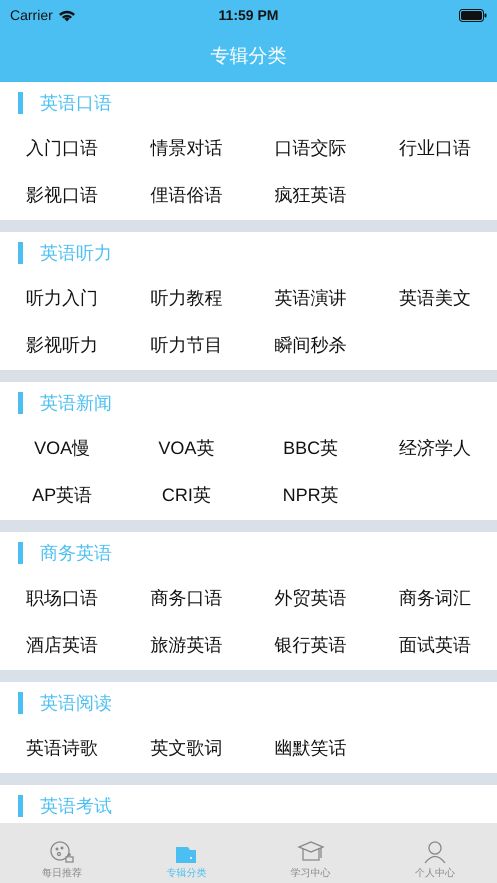  What do you see at coordinates (310, 344) in the screenshot?
I see `category-item: 瞬间秒杀` at bounding box center [310, 344].